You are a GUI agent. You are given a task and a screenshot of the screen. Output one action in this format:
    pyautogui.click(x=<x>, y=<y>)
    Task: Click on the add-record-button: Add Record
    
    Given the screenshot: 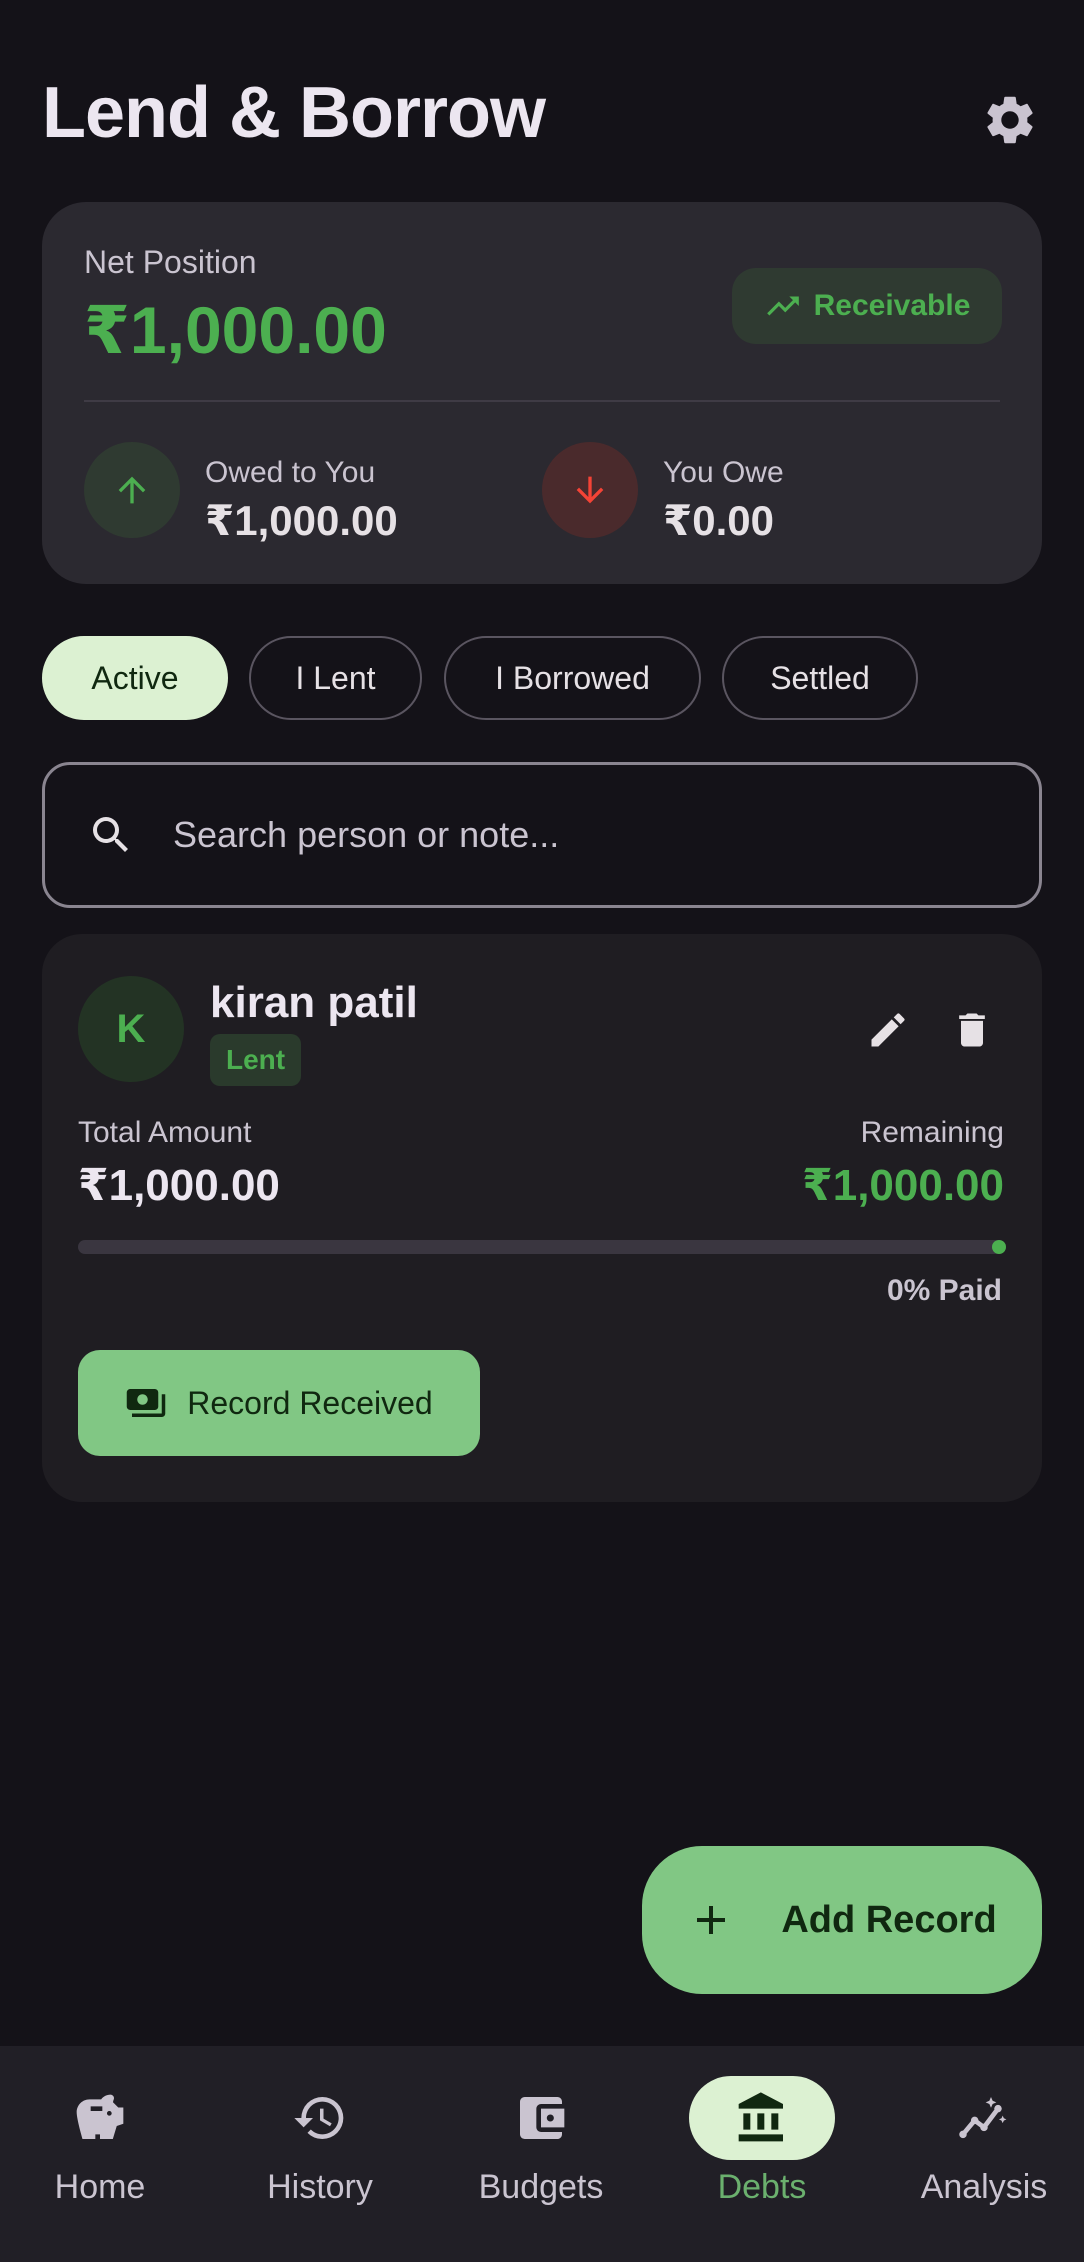 What is the action you would take?
    pyautogui.click(x=842, y=1920)
    